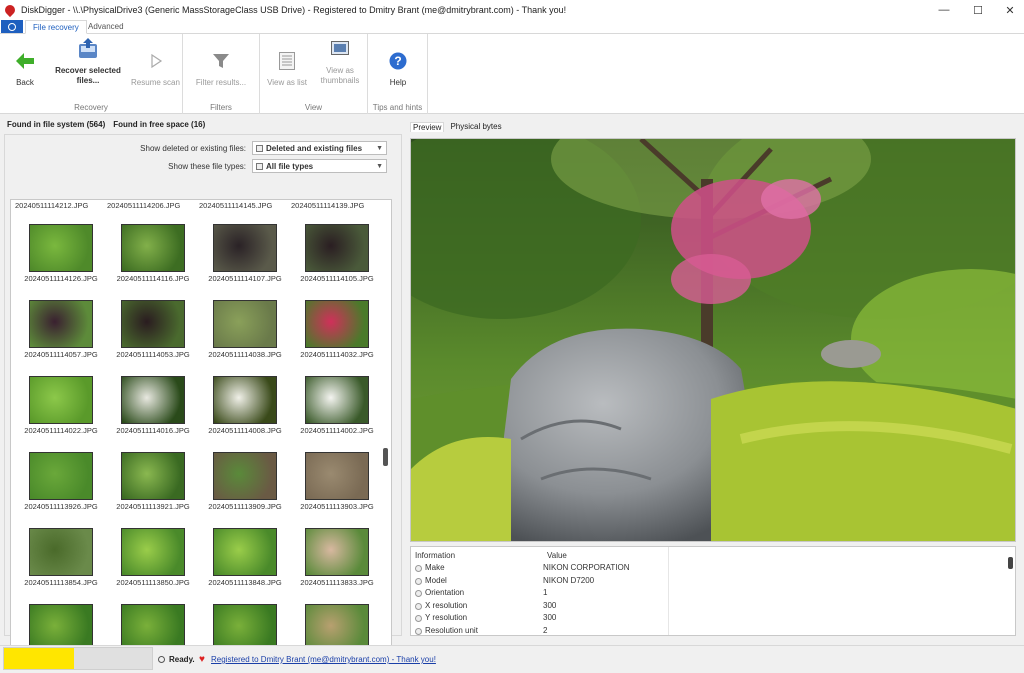 The width and height of the screenshot is (1024, 673). What do you see at coordinates (331, 205) in the screenshot?
I see `thumbnail-name: 20240511114139.JPG` at bounding box center [331, 205].